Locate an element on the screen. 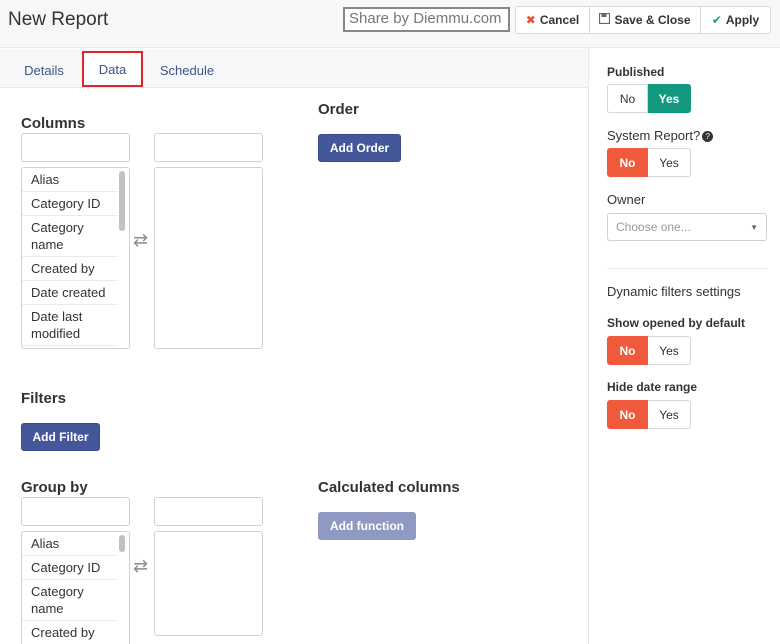 This screenshot has width=780, height=644. apply-button: ✔ Apply is located at coordinates (736, 20).